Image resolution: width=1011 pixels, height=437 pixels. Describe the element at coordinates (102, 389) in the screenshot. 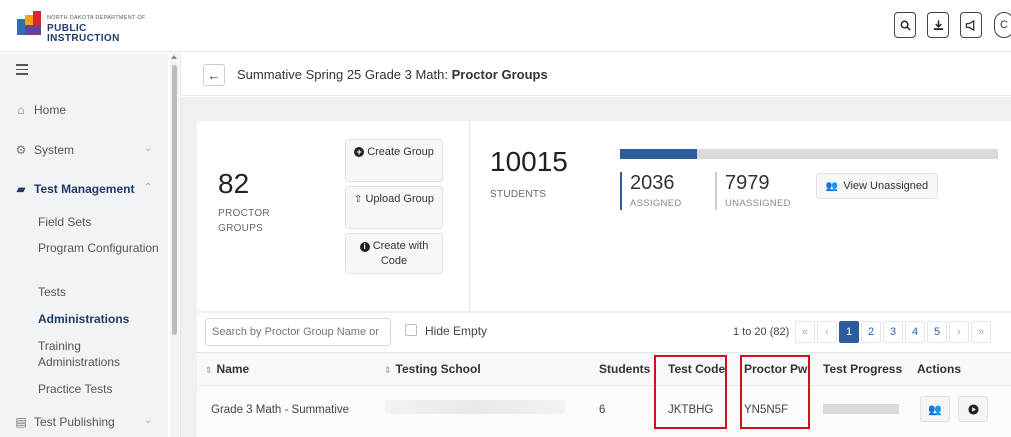

I see `sidebar-subitem-practice-tests: Practice Tests` at that location.